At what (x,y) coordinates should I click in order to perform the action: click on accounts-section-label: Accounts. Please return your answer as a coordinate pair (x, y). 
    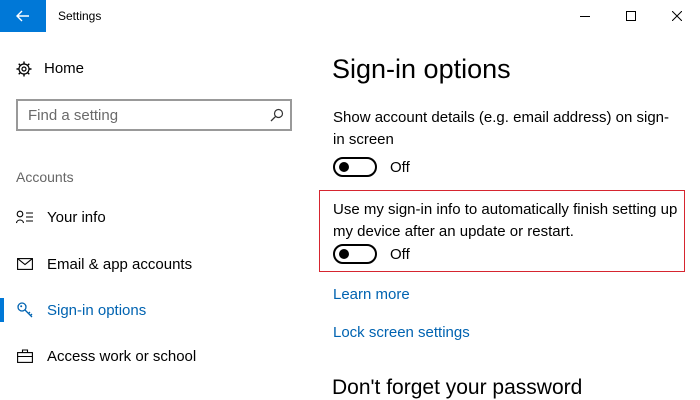
    Looking at the image, I should click on (45, 177).